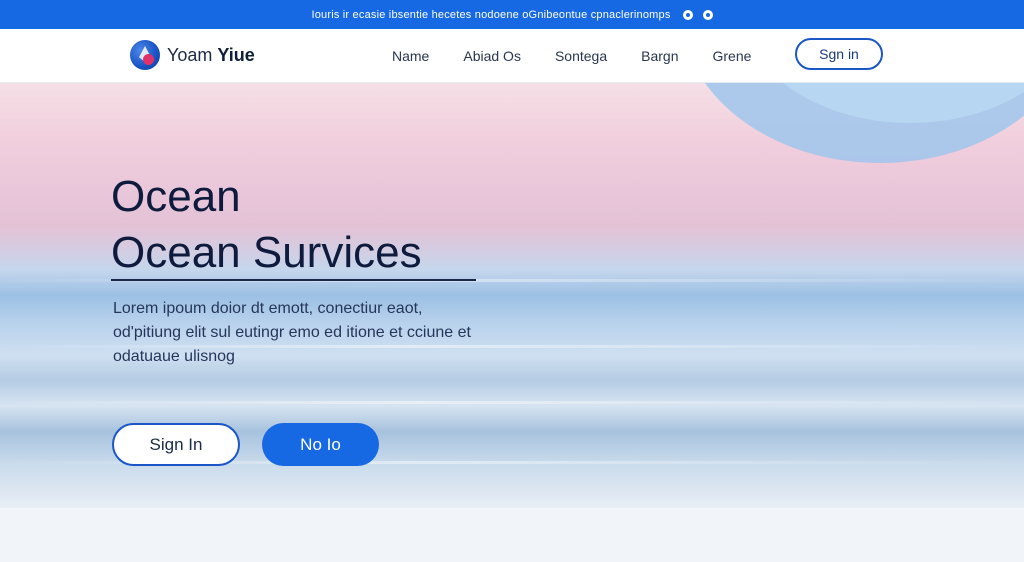 The height and width of the screenshot is (562, 1024). Describe the element at coordinates (512, 535) in the screenshot. I see `content-section-start` at that location.